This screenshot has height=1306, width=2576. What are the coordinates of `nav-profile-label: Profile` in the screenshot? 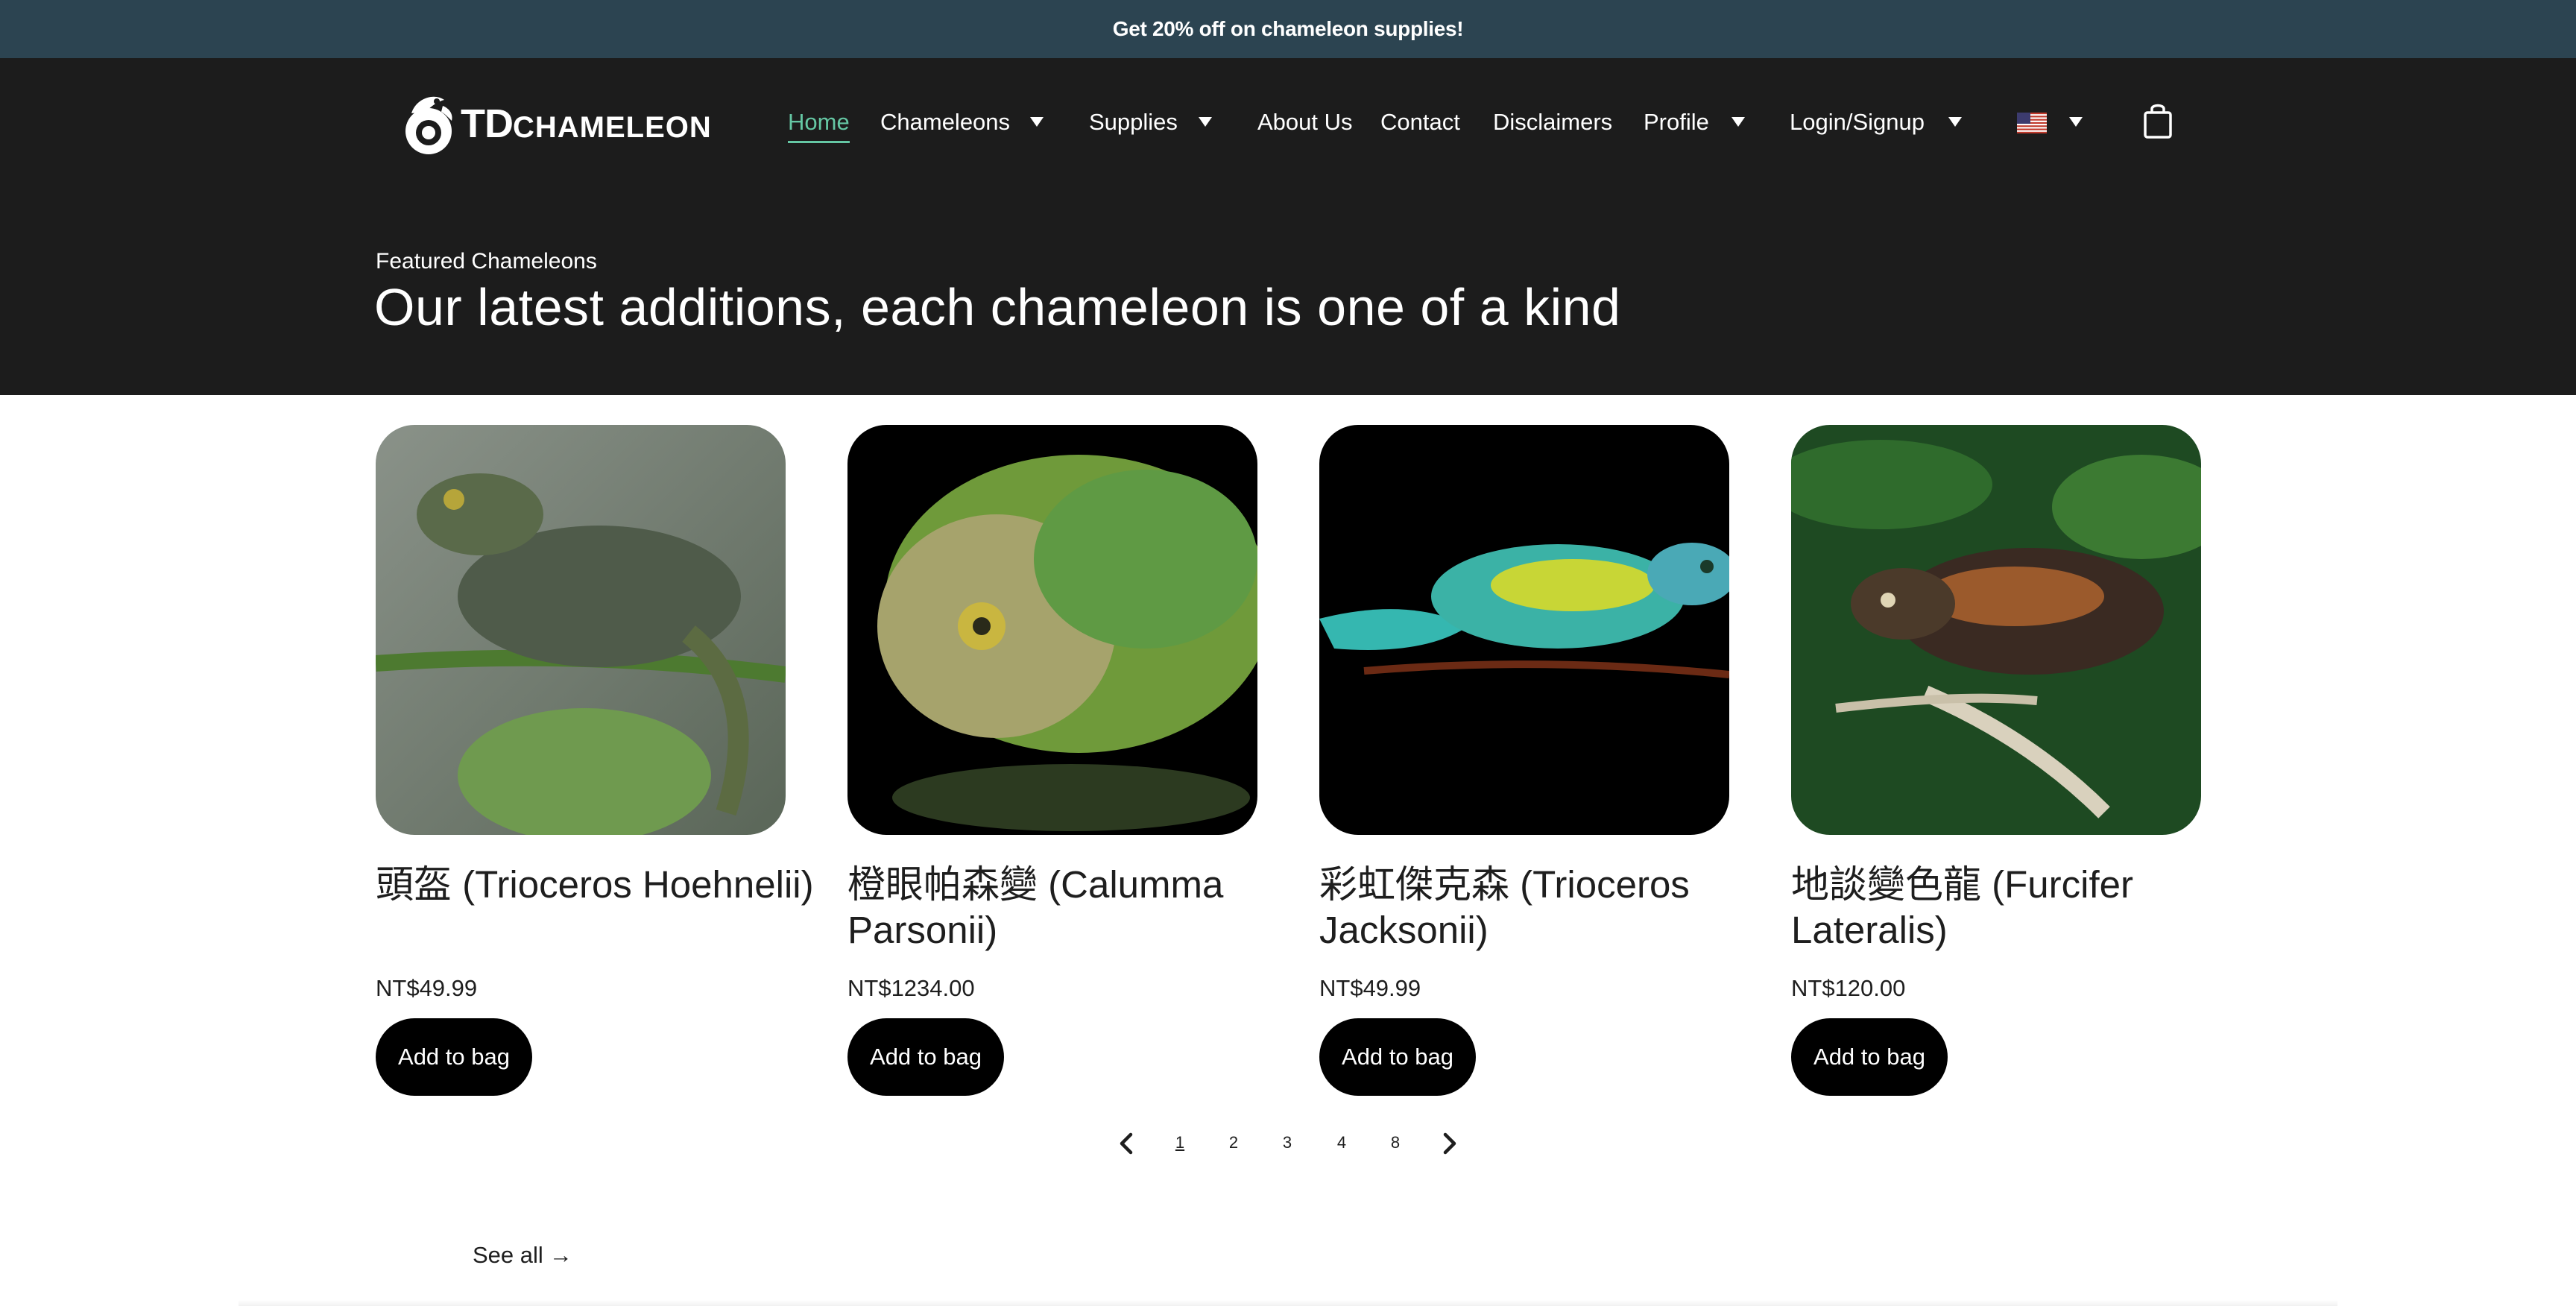 It's located at (1676, 122).